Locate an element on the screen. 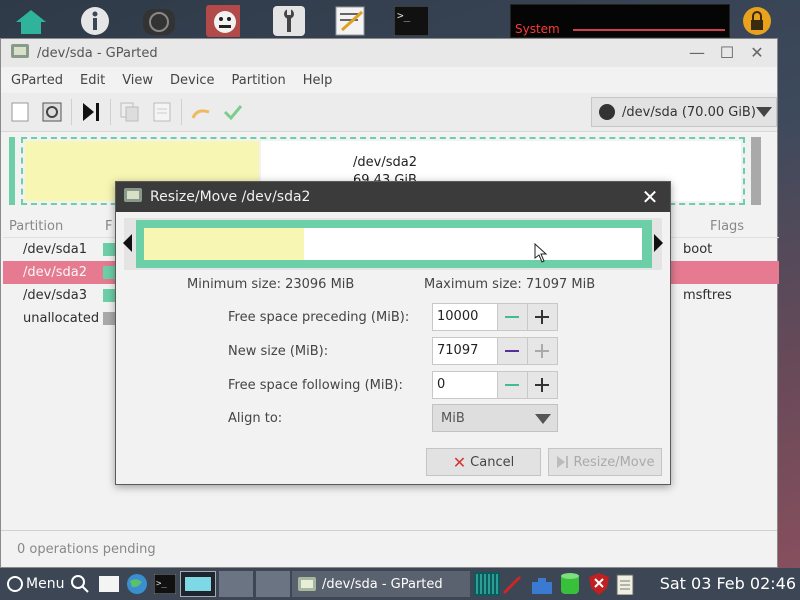  column-flags: Flags is located at coordinates (727, 226).